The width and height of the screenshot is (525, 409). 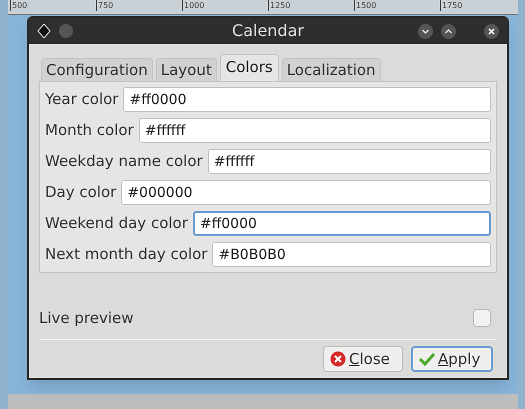 What do you see at coordinates (19, 5) in the screenshot?
I see `ruler-label: 500` at bounding box center [19, 5].